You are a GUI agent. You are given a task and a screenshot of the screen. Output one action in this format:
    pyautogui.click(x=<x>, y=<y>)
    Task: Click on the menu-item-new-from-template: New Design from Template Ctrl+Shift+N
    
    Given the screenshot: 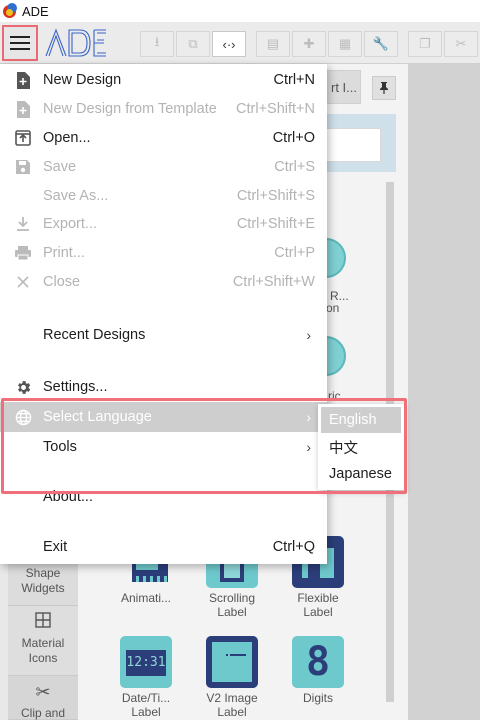 What is the action you would take?
    pyautogui.click(x=163, y=109)
    